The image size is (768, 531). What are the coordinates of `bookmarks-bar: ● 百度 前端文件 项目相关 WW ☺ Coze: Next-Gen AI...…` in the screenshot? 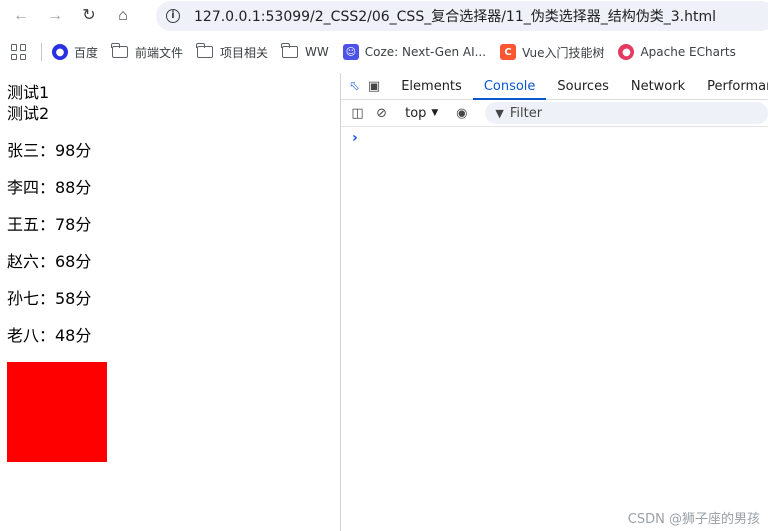 It's located at (384, 52).